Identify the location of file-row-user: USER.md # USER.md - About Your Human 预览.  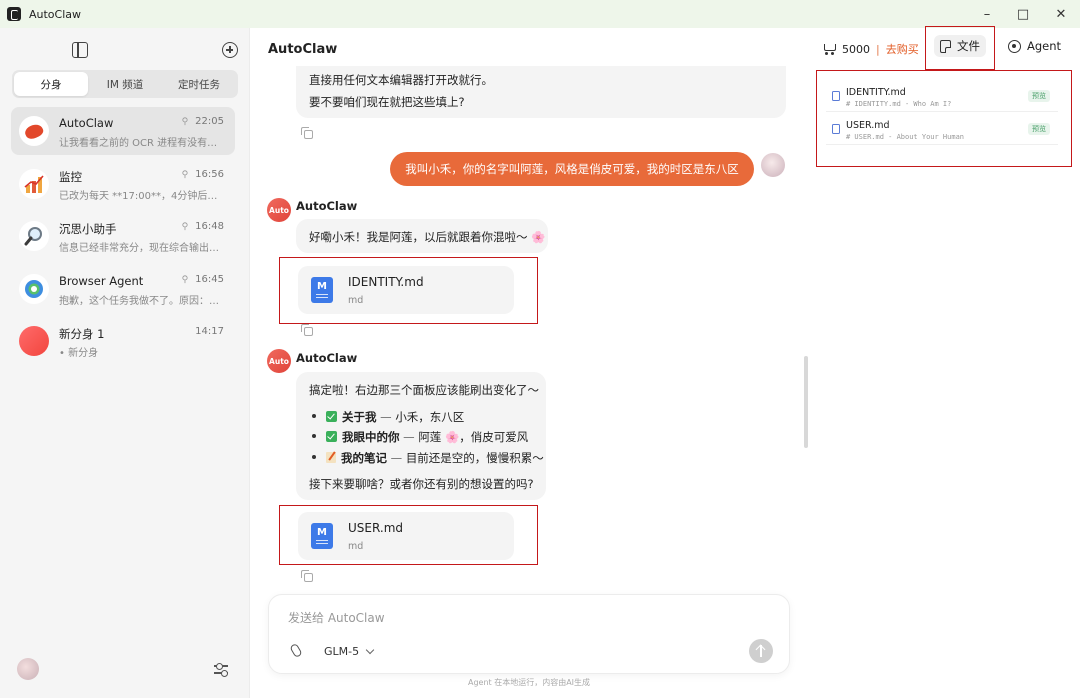
(942, 130).